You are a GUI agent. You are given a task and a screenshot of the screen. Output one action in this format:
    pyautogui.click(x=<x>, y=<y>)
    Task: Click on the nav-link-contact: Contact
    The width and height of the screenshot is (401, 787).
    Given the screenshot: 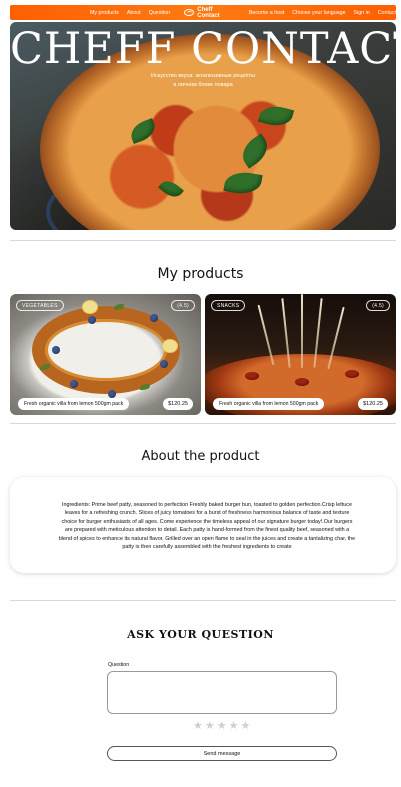 What is the action you would take?
    pyautogui.click(x=387, y=13)
    